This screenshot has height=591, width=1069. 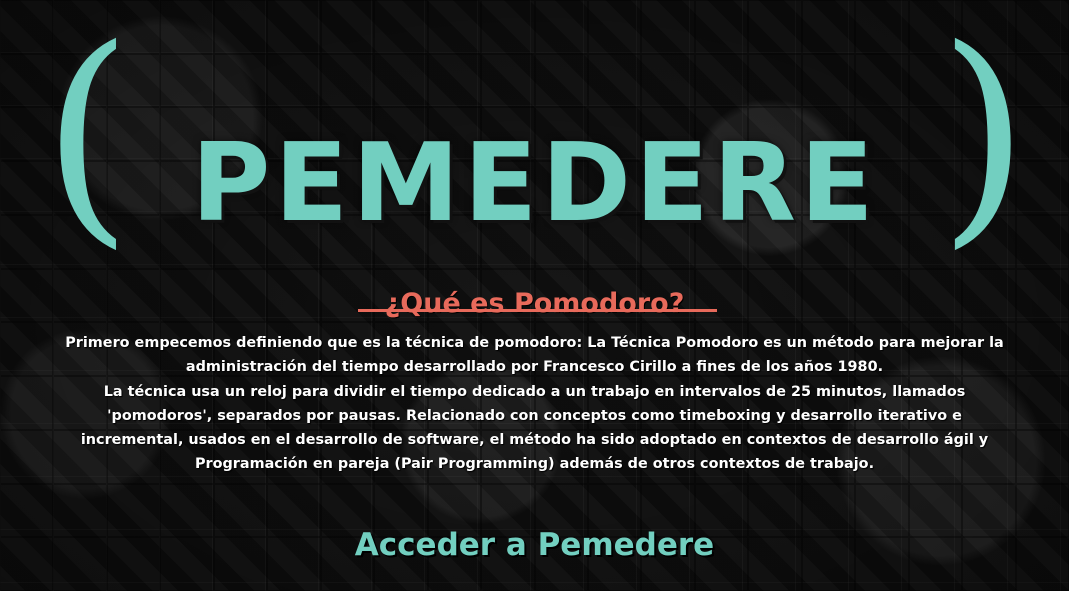 I want to click on access-link: Acceder a Pemedere, so click(x=534, y=545).